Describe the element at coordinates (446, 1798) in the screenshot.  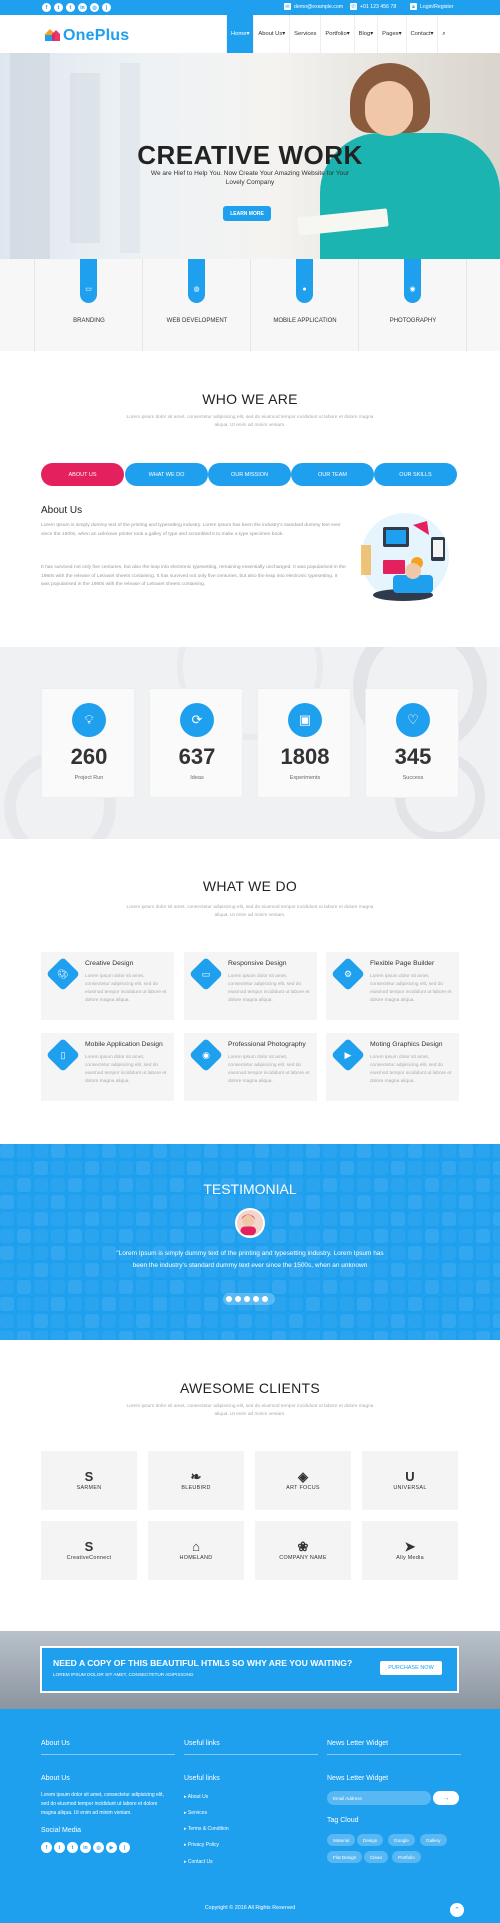
I see `newsletter-submit-button: →` at that location.